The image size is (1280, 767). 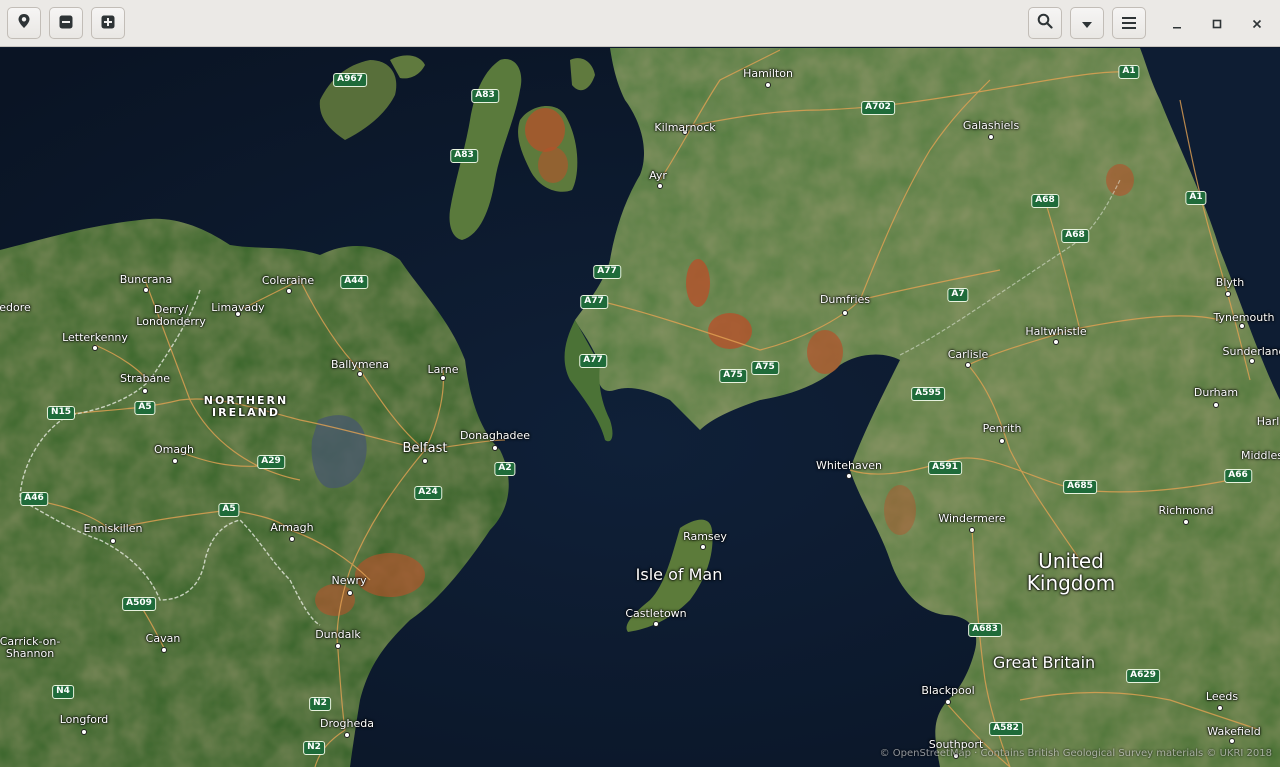 I want to click on place-carrick-on-shannon: Carrick-on- Shannon, so click(x=30, y=647).